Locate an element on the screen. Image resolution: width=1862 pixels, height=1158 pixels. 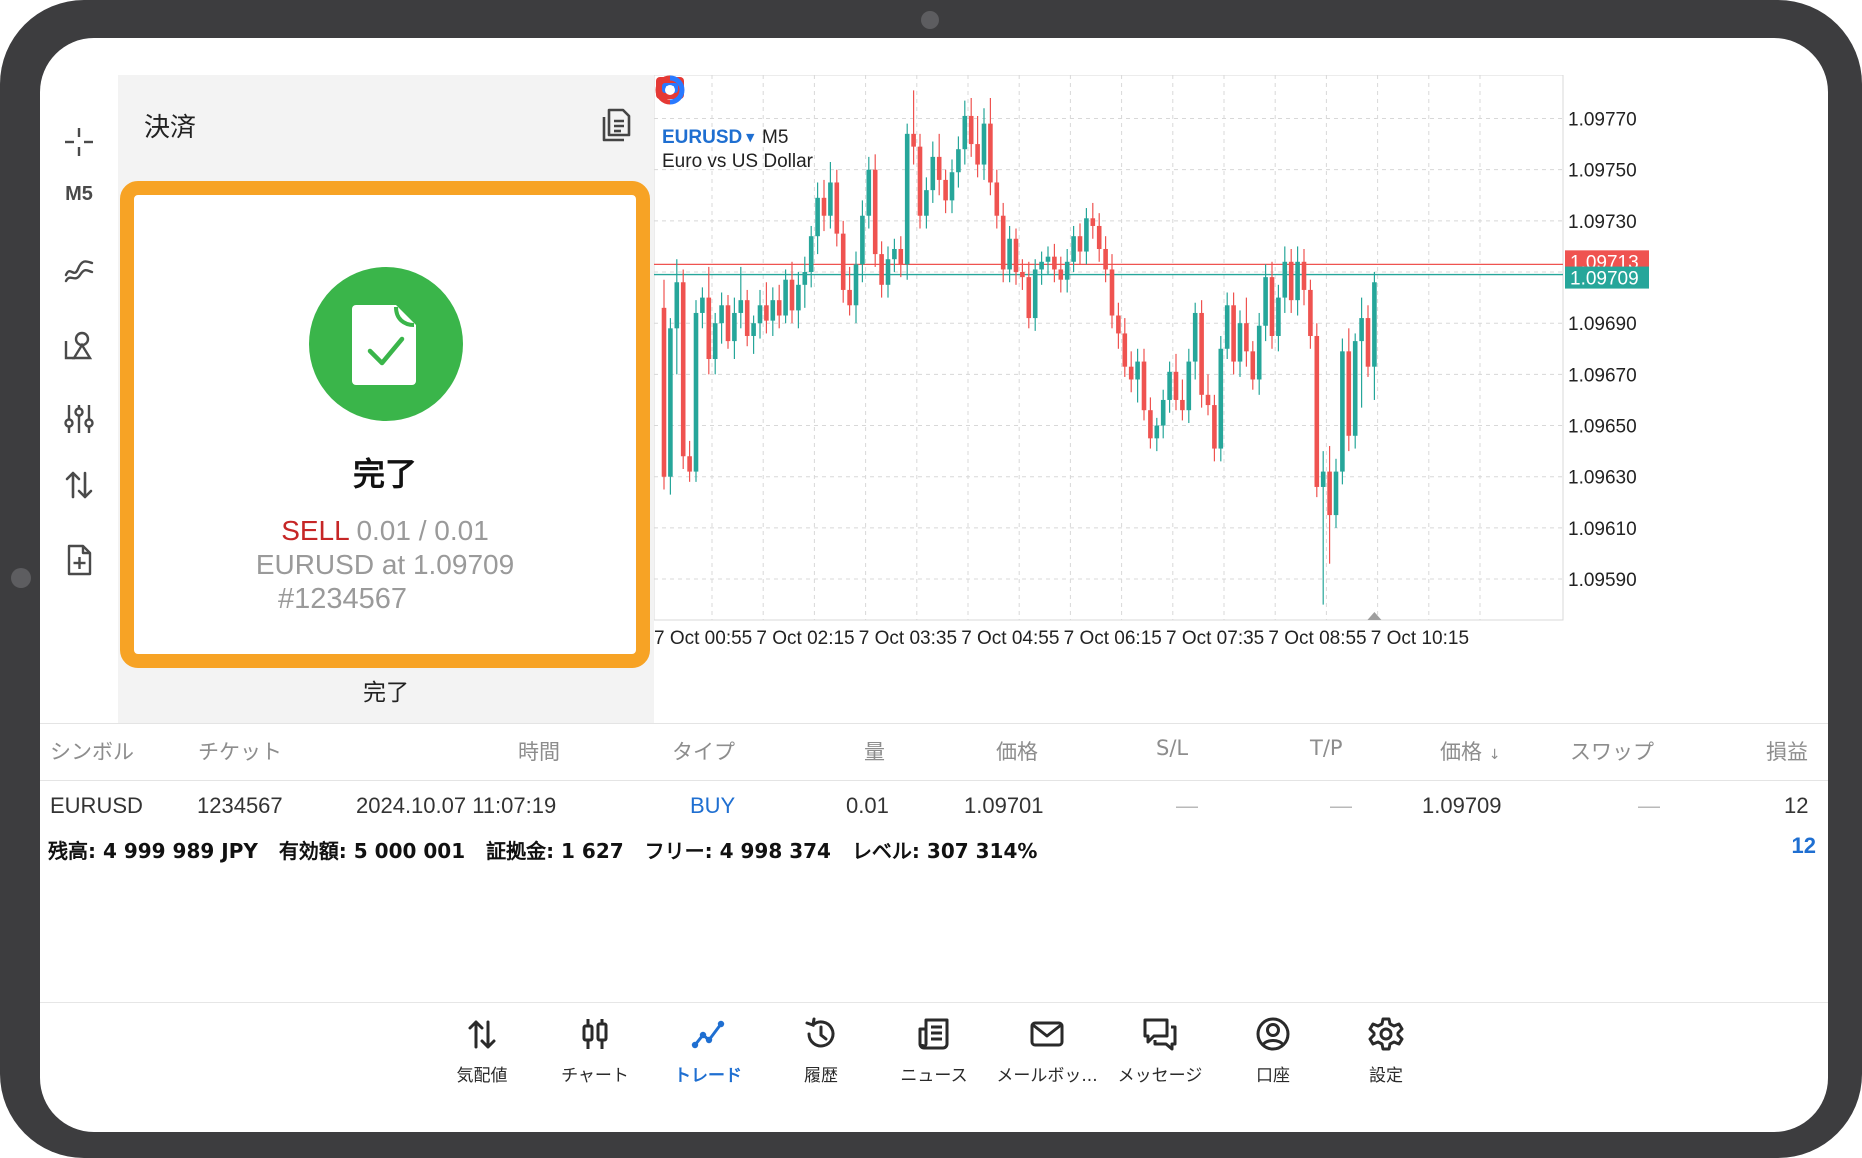
y-tick-label: 1.09730 is located at coordinates (1602, 222).